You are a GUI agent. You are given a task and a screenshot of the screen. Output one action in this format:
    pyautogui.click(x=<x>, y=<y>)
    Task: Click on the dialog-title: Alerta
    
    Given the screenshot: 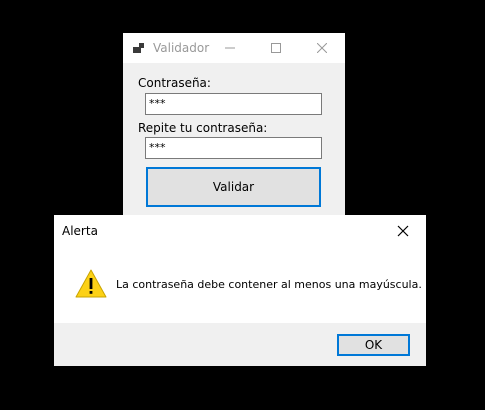 What is the action you would take?
    pyautogui.click(x=80, y=231)
    